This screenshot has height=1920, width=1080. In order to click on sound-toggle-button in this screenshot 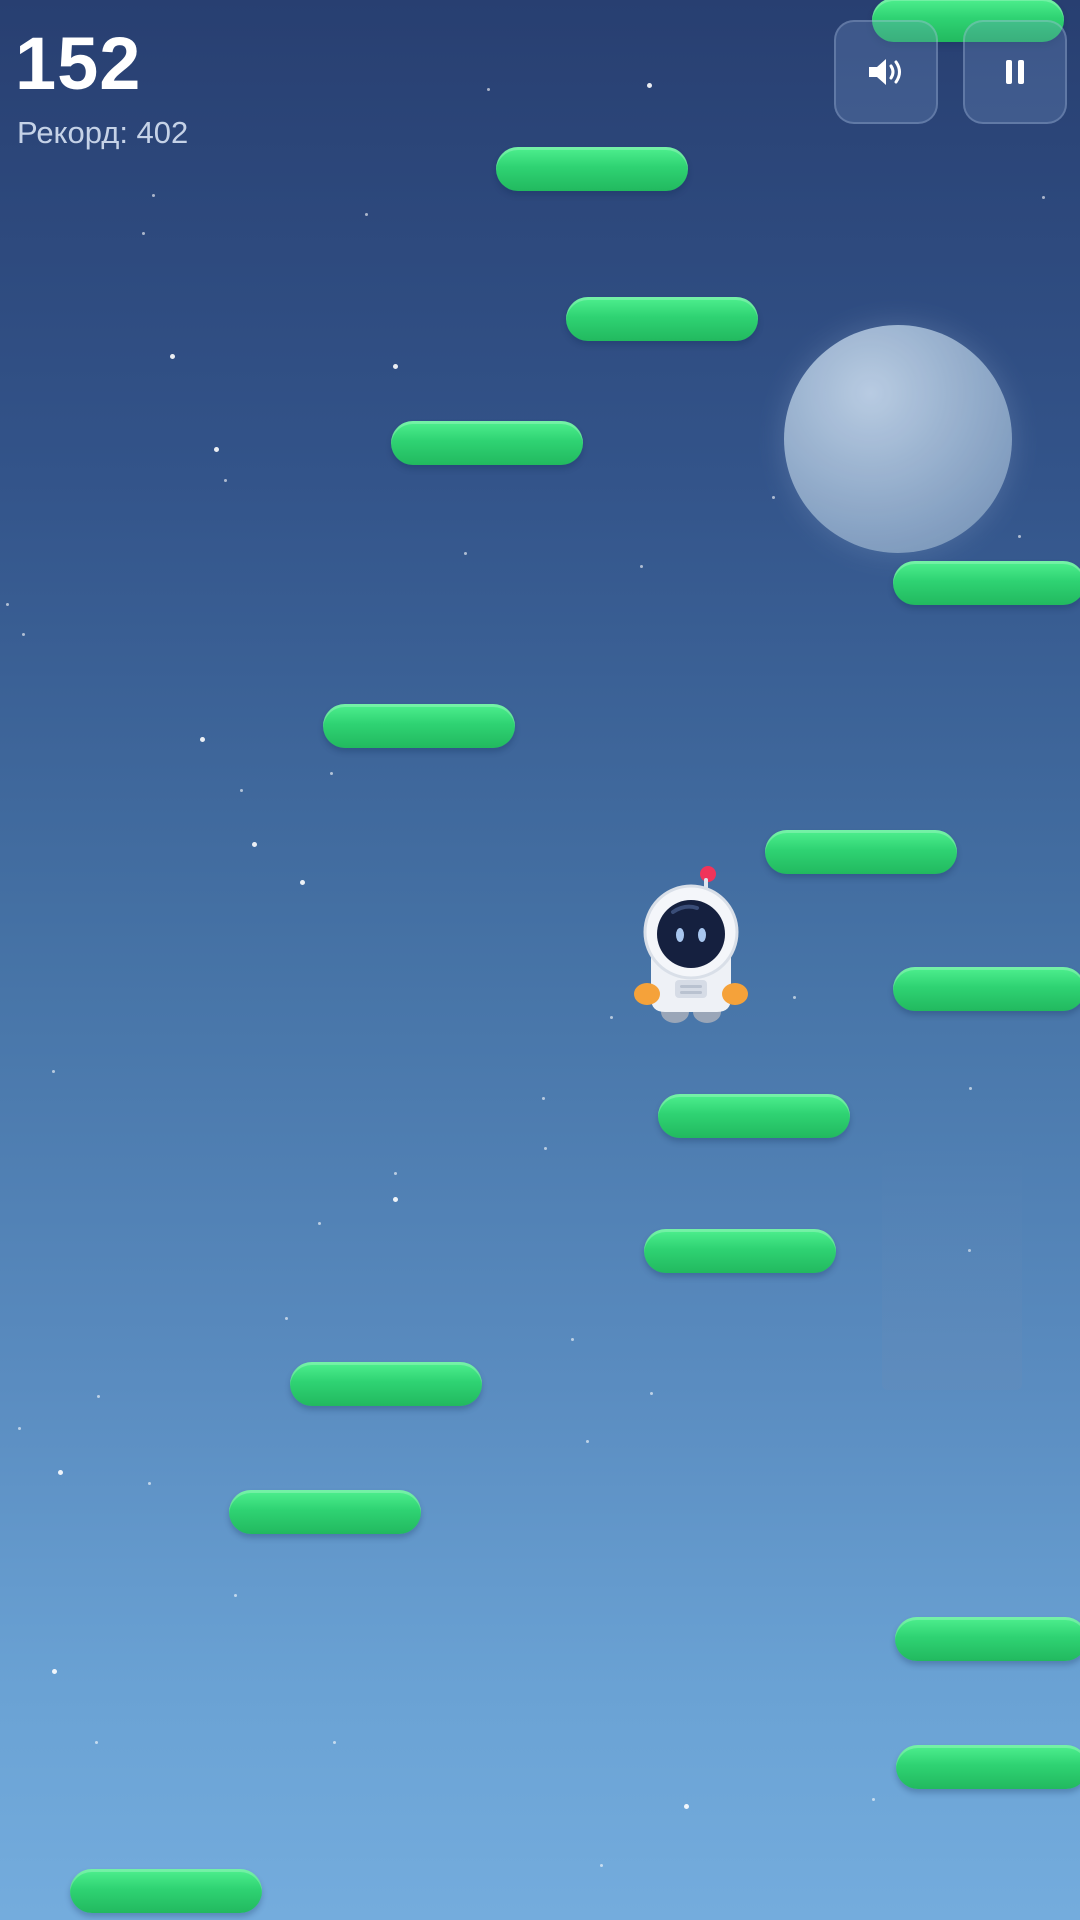, I will do `click(886, 72)`.